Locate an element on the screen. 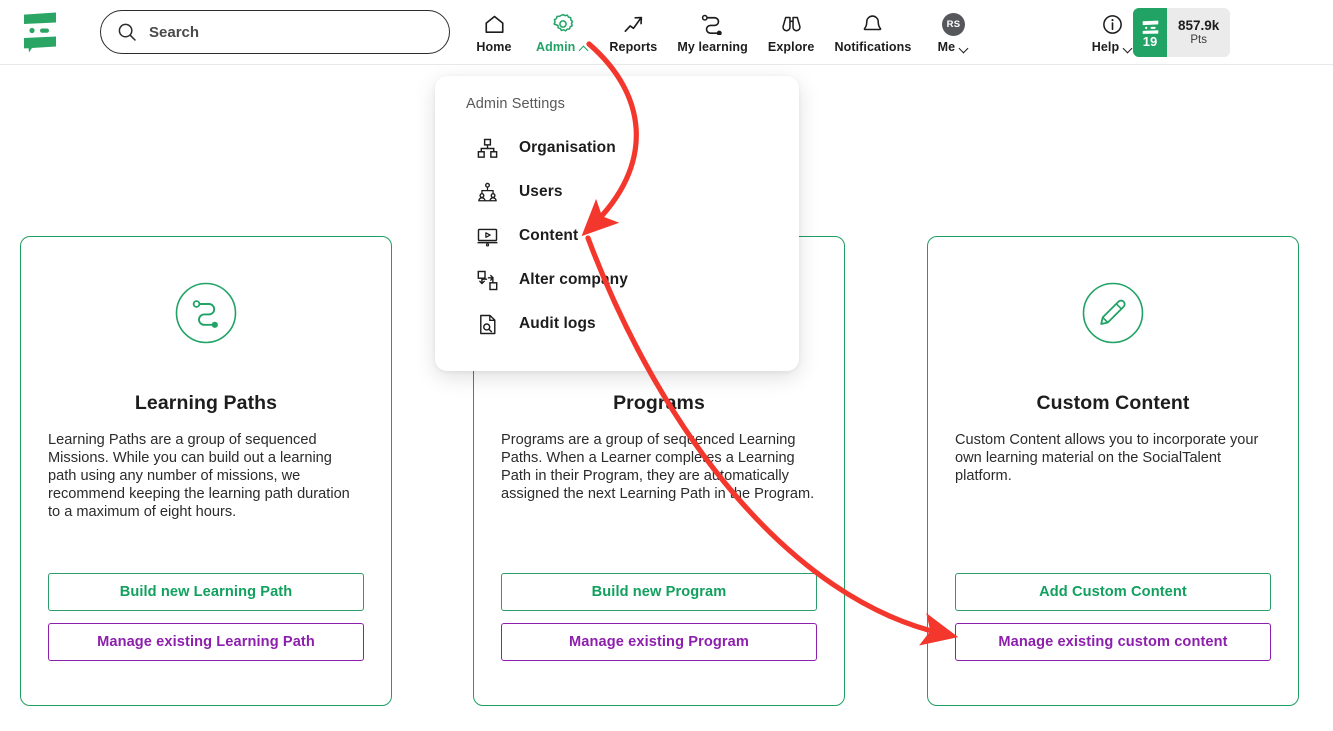  swap-company-icon is located at coordinates (487, 280).